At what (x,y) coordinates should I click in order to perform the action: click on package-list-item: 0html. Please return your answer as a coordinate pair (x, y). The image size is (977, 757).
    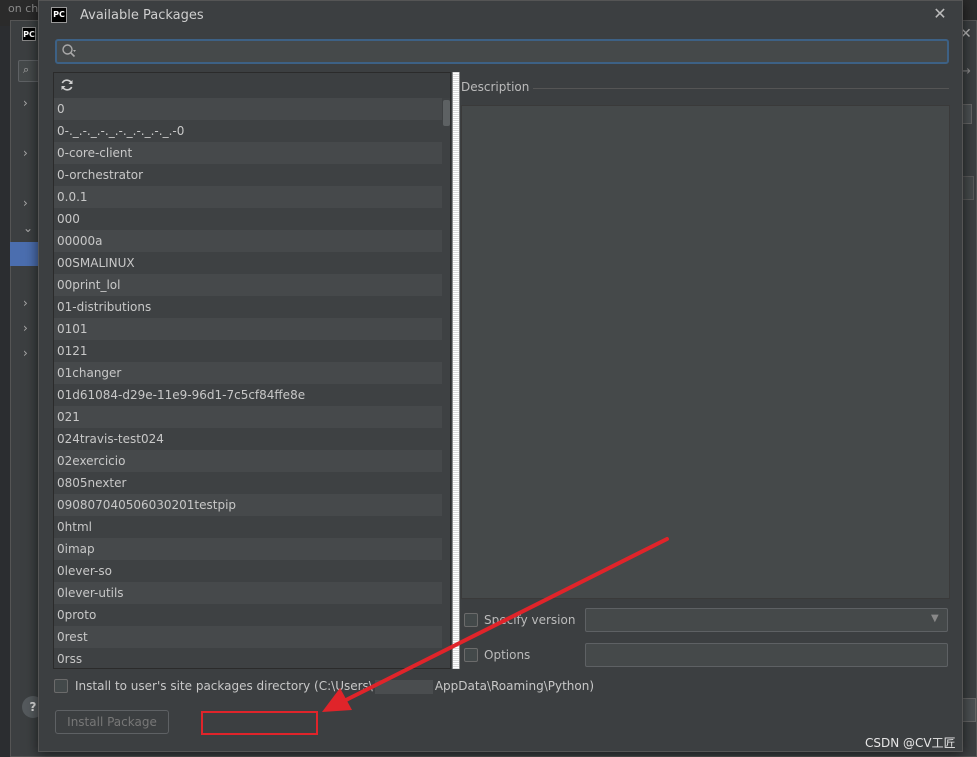
    Looking at the image, I should click on (248, 527).